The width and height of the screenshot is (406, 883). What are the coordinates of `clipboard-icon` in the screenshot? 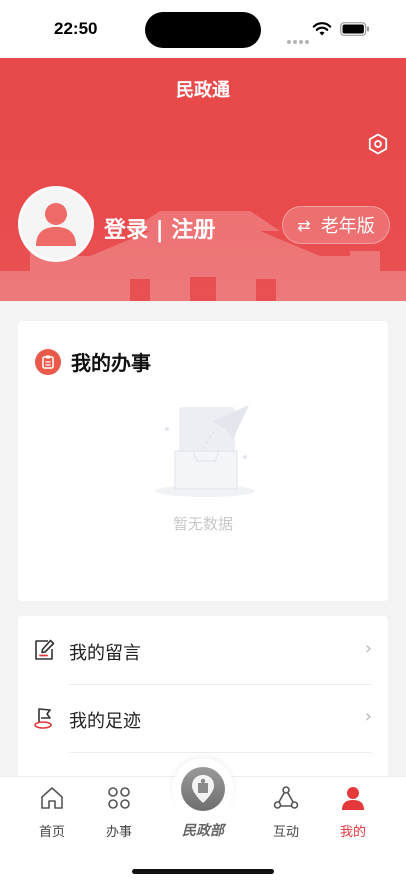 It's located at (48, 361).